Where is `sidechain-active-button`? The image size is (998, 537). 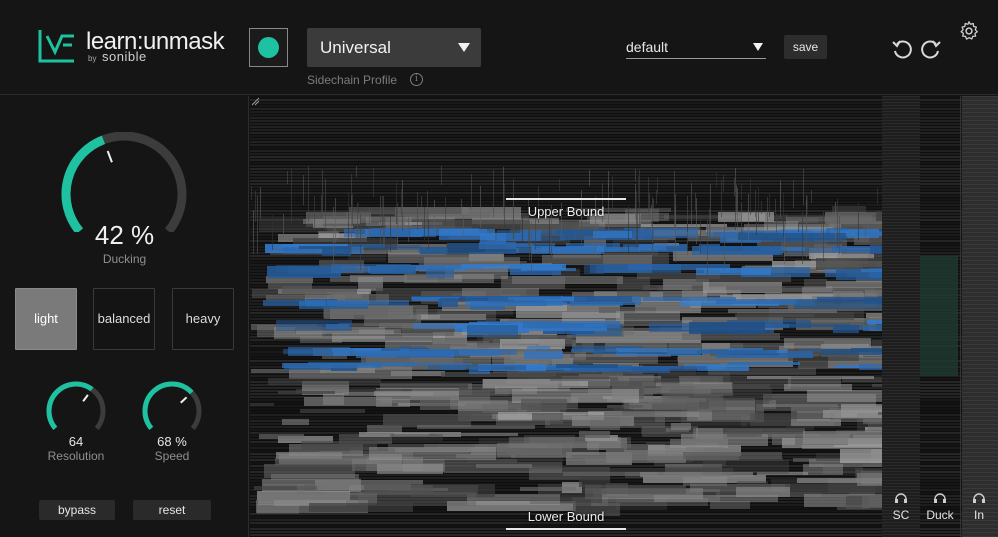
sidechain-active-button is located at coordinates (268, 47).